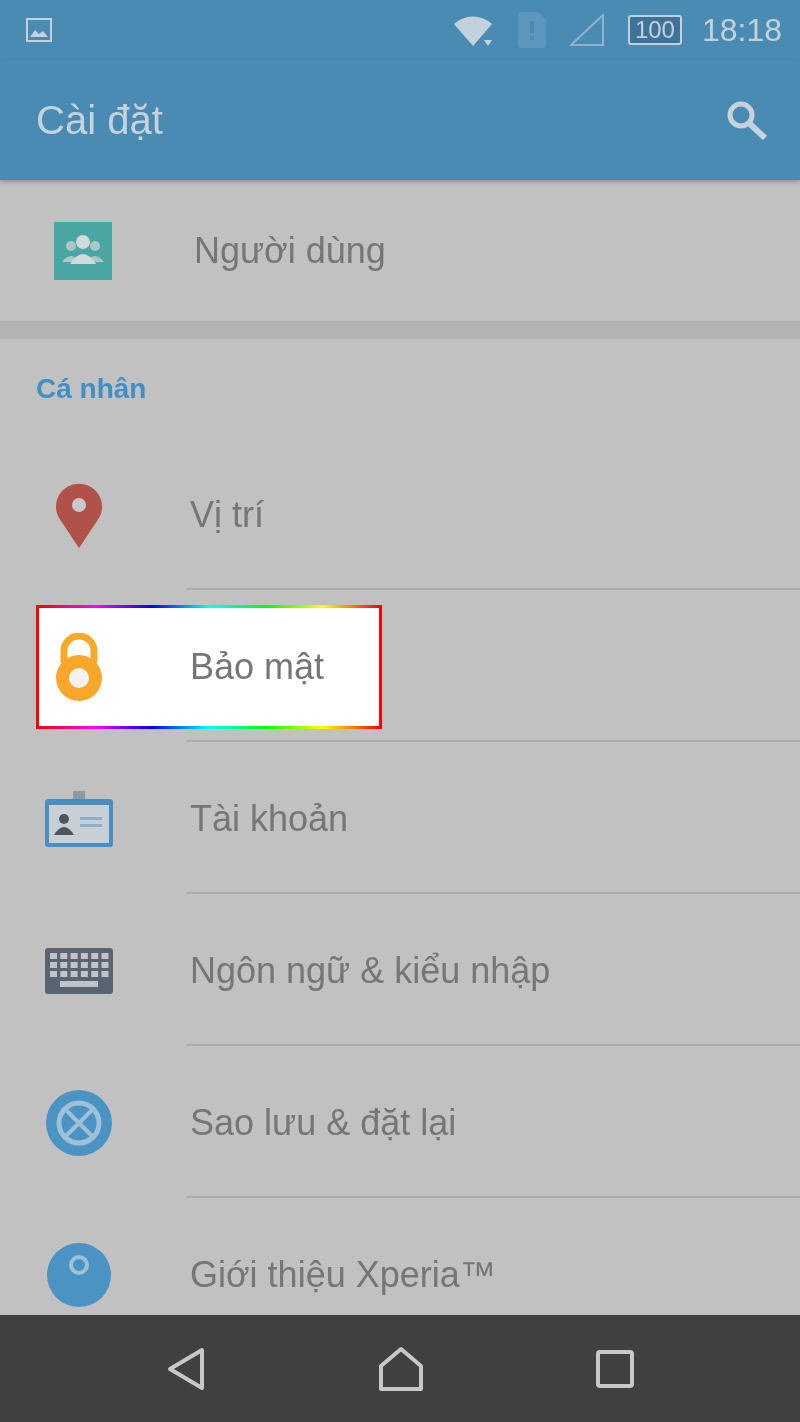 The width and height of the screenshot is (800, 1422). I want to click on map-pin-icon, so click(79, 515).